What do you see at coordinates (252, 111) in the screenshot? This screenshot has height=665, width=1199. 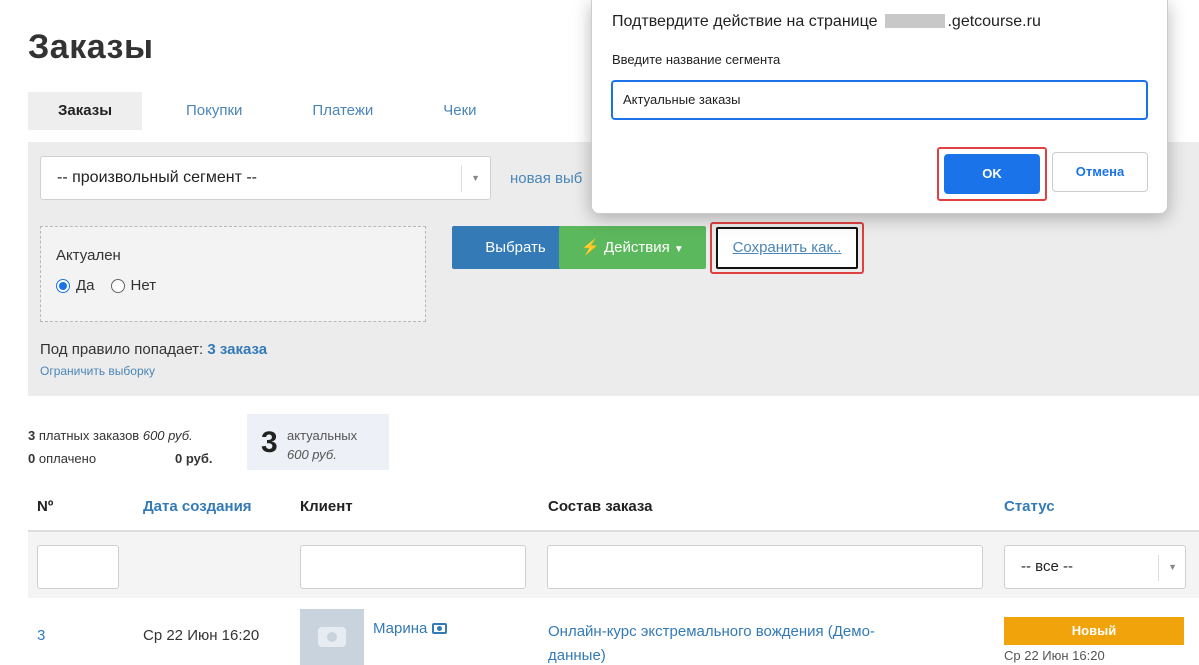 I see `tabs: Заказы Покупки Платежи Чеки` at bounding box center [252, 111].